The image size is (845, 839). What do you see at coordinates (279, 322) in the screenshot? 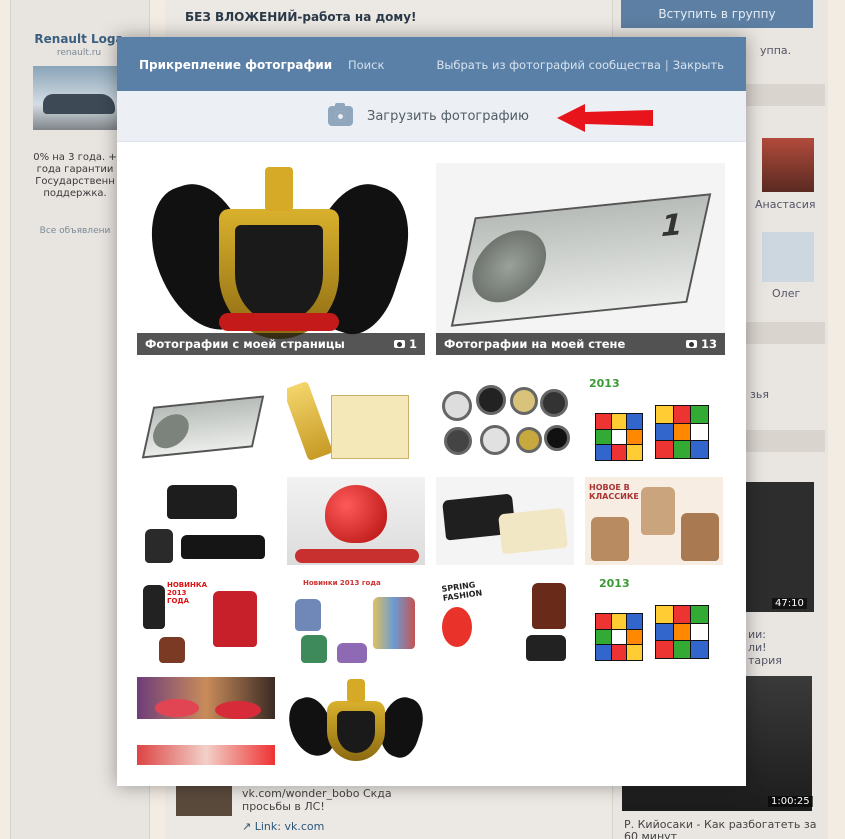
I see `coat-of-arms-ribbon` at bounding box center [279, 322].